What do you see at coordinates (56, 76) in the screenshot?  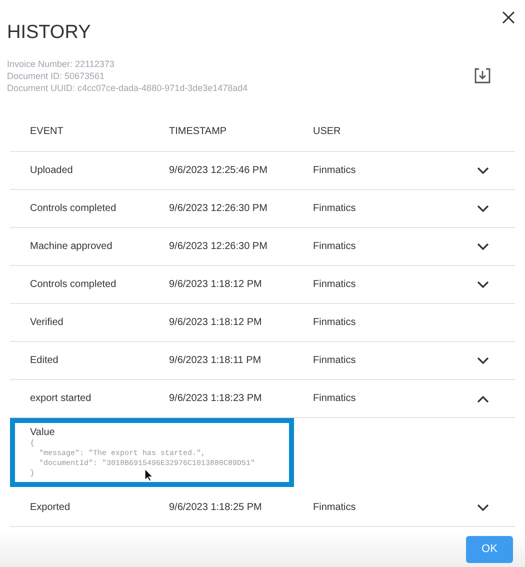 I see `document-info-text: Document ID: 50673561` at bounding box center [56, 76].